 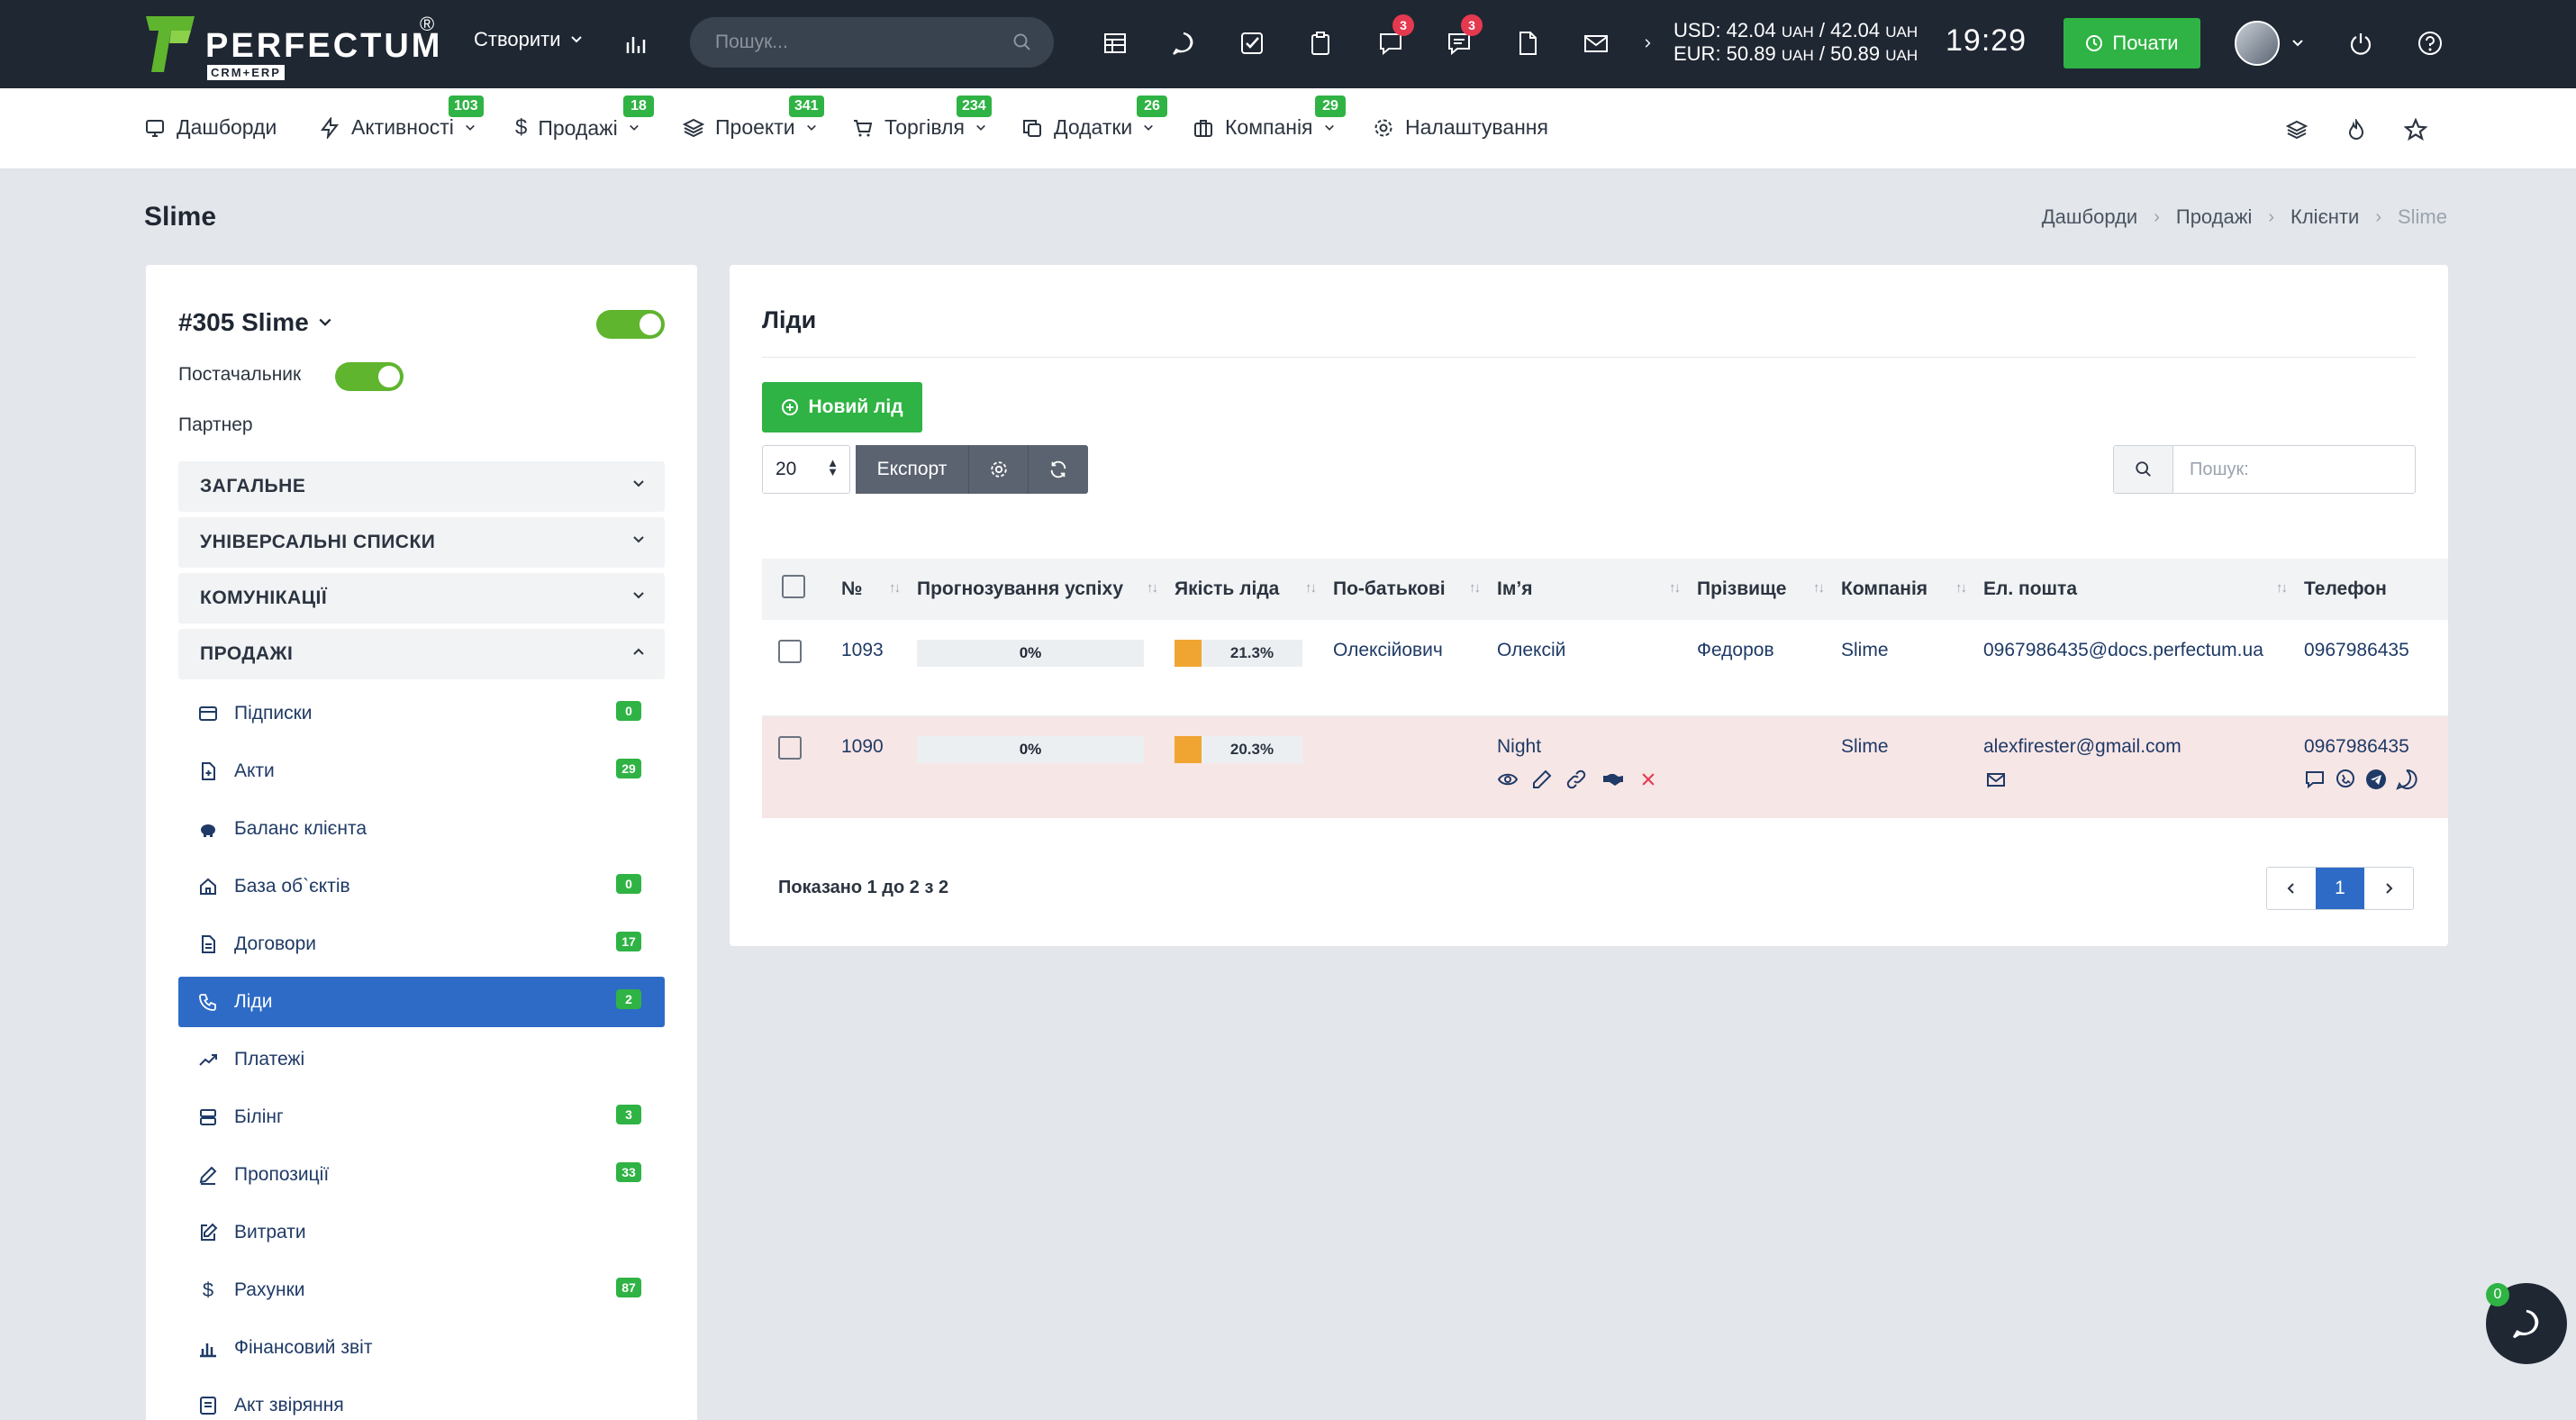 I want to click on column-header: Компанія ↑↓, so click(x=1907, y=590).